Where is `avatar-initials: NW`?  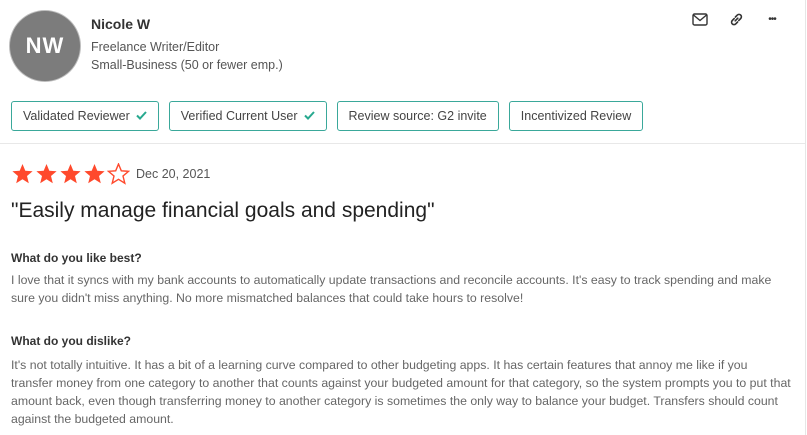 avatar-initials: NW is located at coordinates (45, 45).